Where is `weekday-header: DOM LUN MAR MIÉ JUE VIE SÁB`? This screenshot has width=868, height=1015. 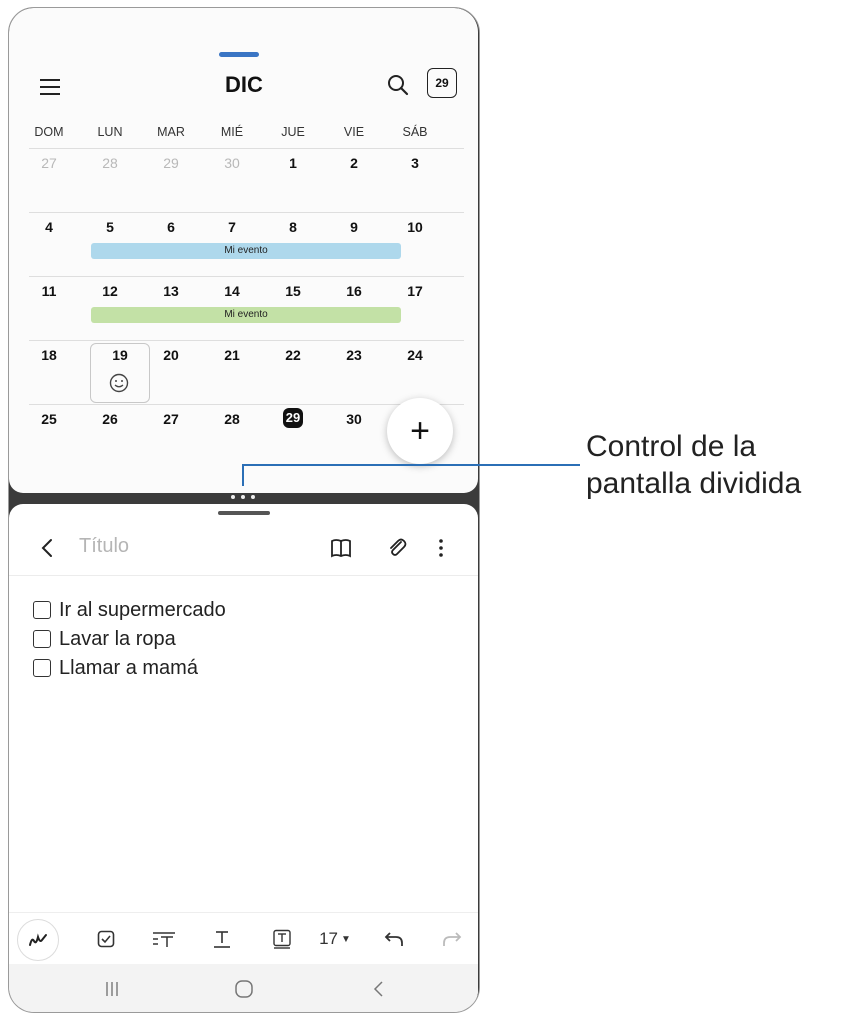
weekday-header: DOM LUN MAR MIÉ JUE VIE SÁB is located at coordinates (244, 134).